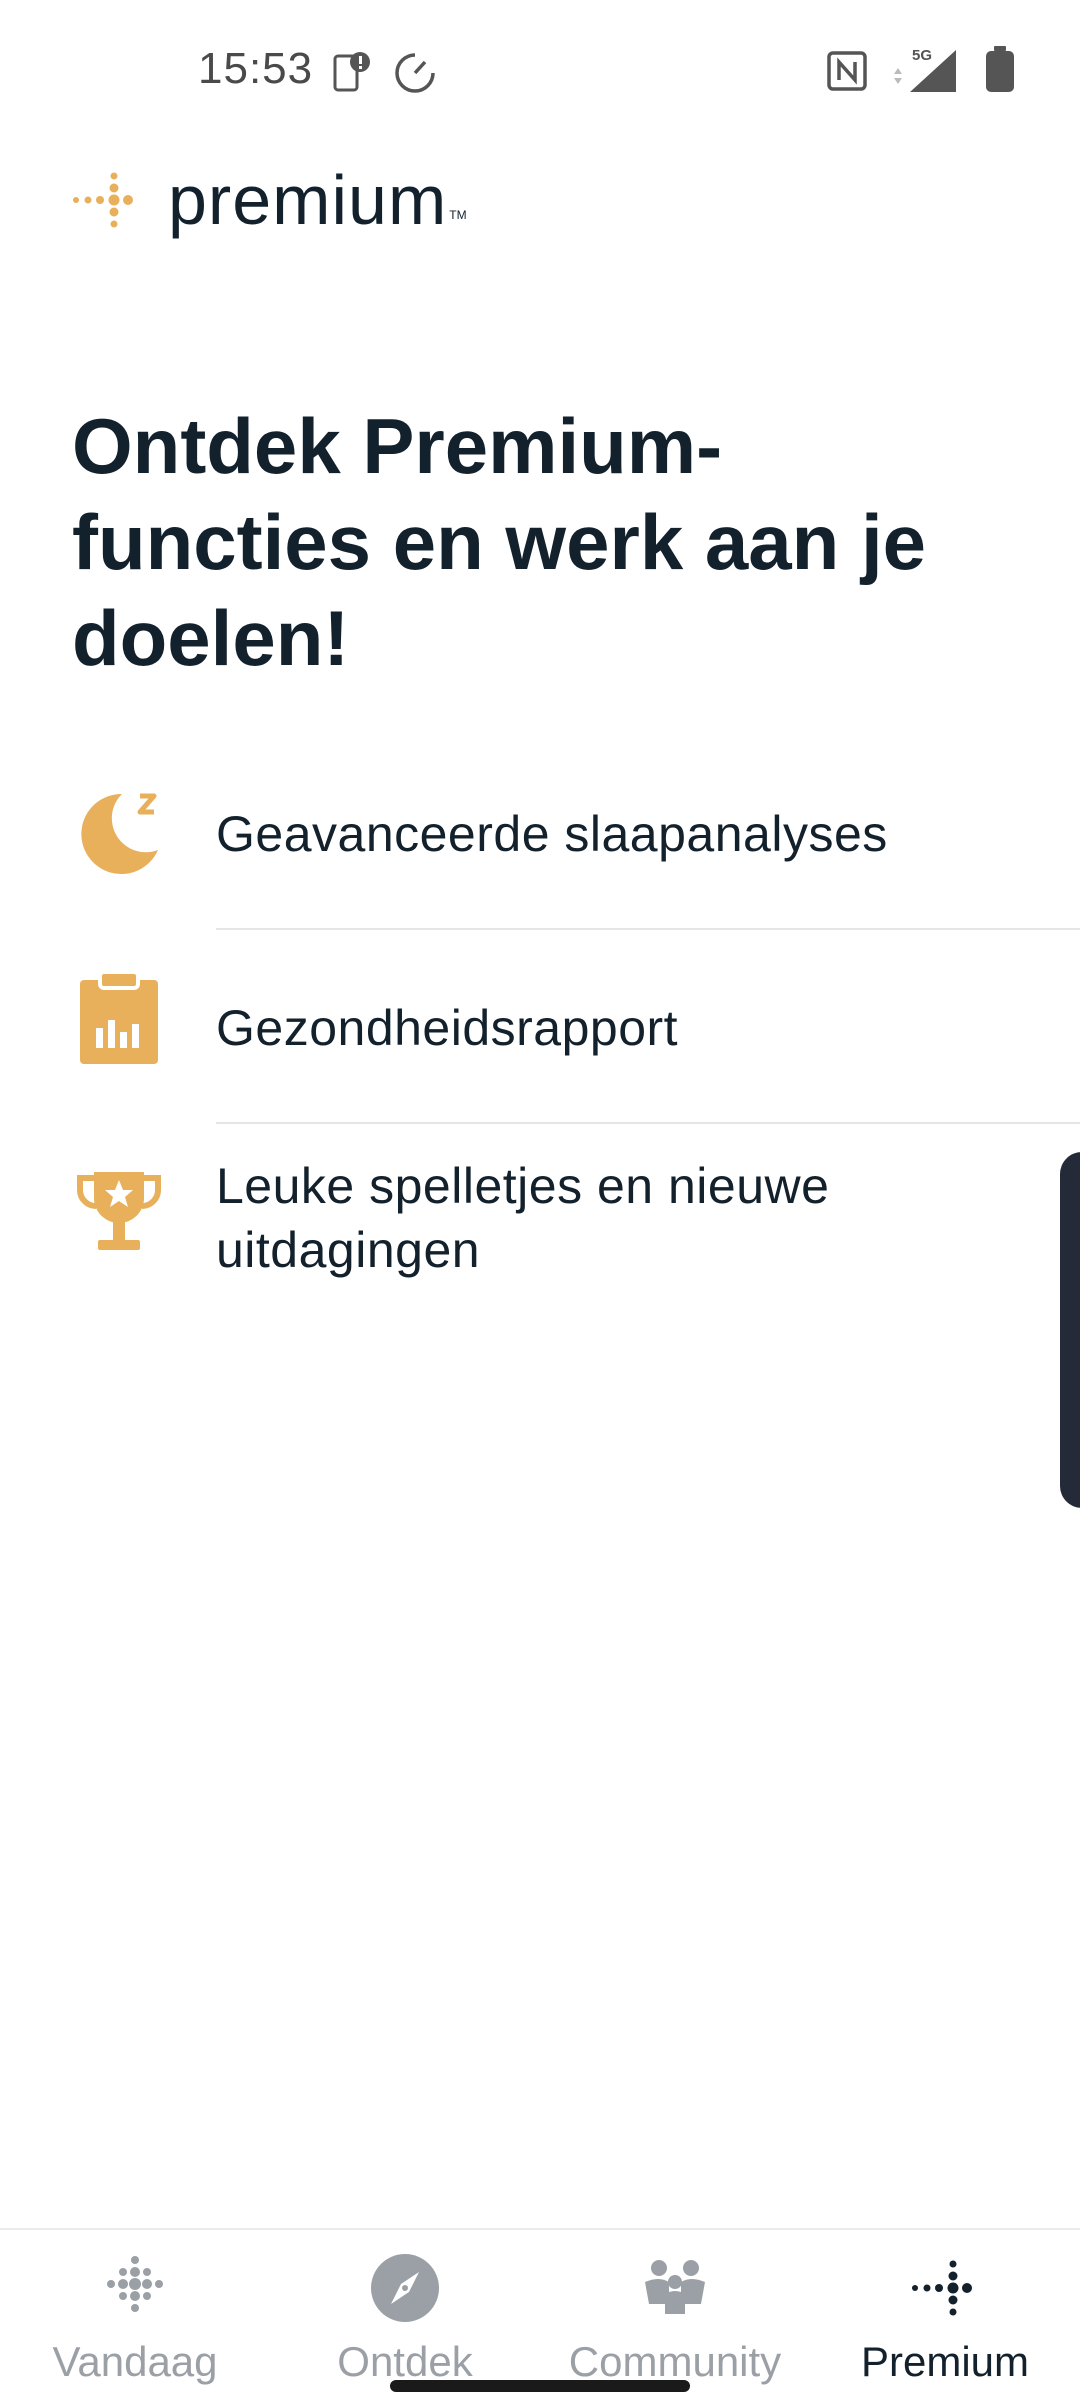 The width and height of the screenshot is (1080, 2400). What do you see at coordinates (351, 72) in the screenshot?
I see `notification-icon` at bounding box center [351, 72].